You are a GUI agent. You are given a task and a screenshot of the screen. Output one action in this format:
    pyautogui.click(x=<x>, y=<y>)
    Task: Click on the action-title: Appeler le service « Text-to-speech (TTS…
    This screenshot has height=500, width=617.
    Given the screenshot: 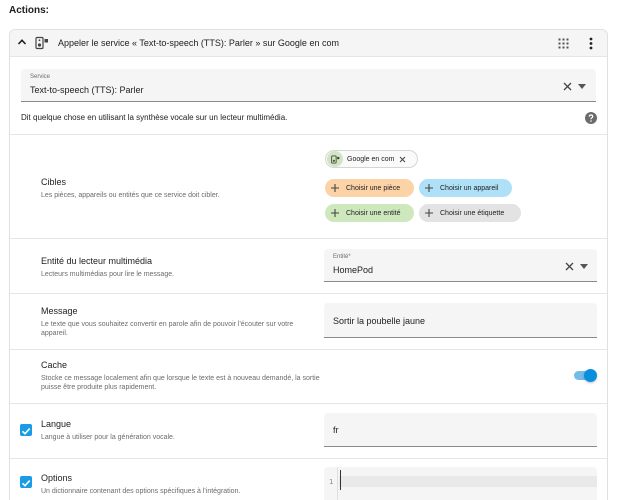 What is the action you would take?
    pyautogui.click(x=198, y=43)
    